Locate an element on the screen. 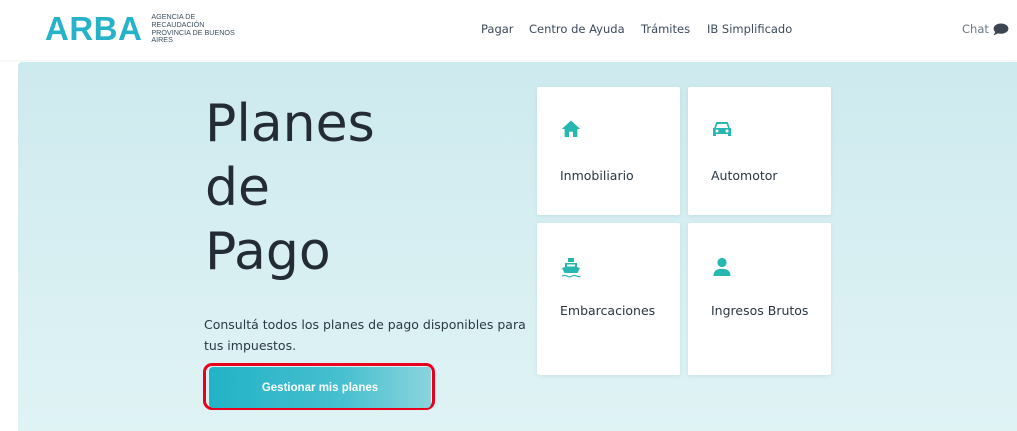 This screenshot has width=1017, height=431. card-inmobiliario: Inmobiliario is located at coordinates (608, 151).